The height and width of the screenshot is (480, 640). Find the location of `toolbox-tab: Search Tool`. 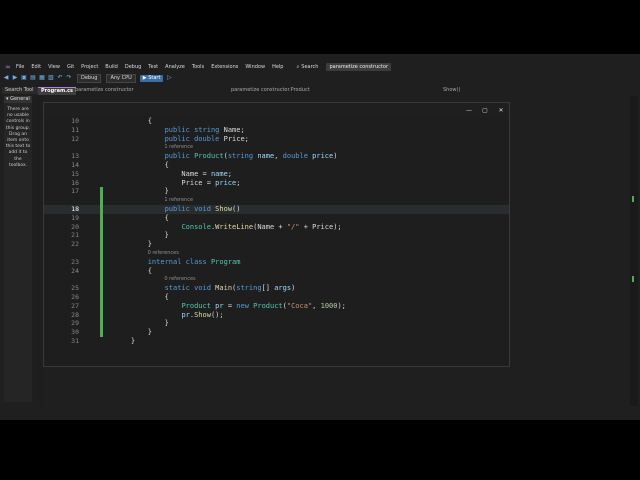

toolbox-tab: Search Tool is located at coordinates (20, 90).